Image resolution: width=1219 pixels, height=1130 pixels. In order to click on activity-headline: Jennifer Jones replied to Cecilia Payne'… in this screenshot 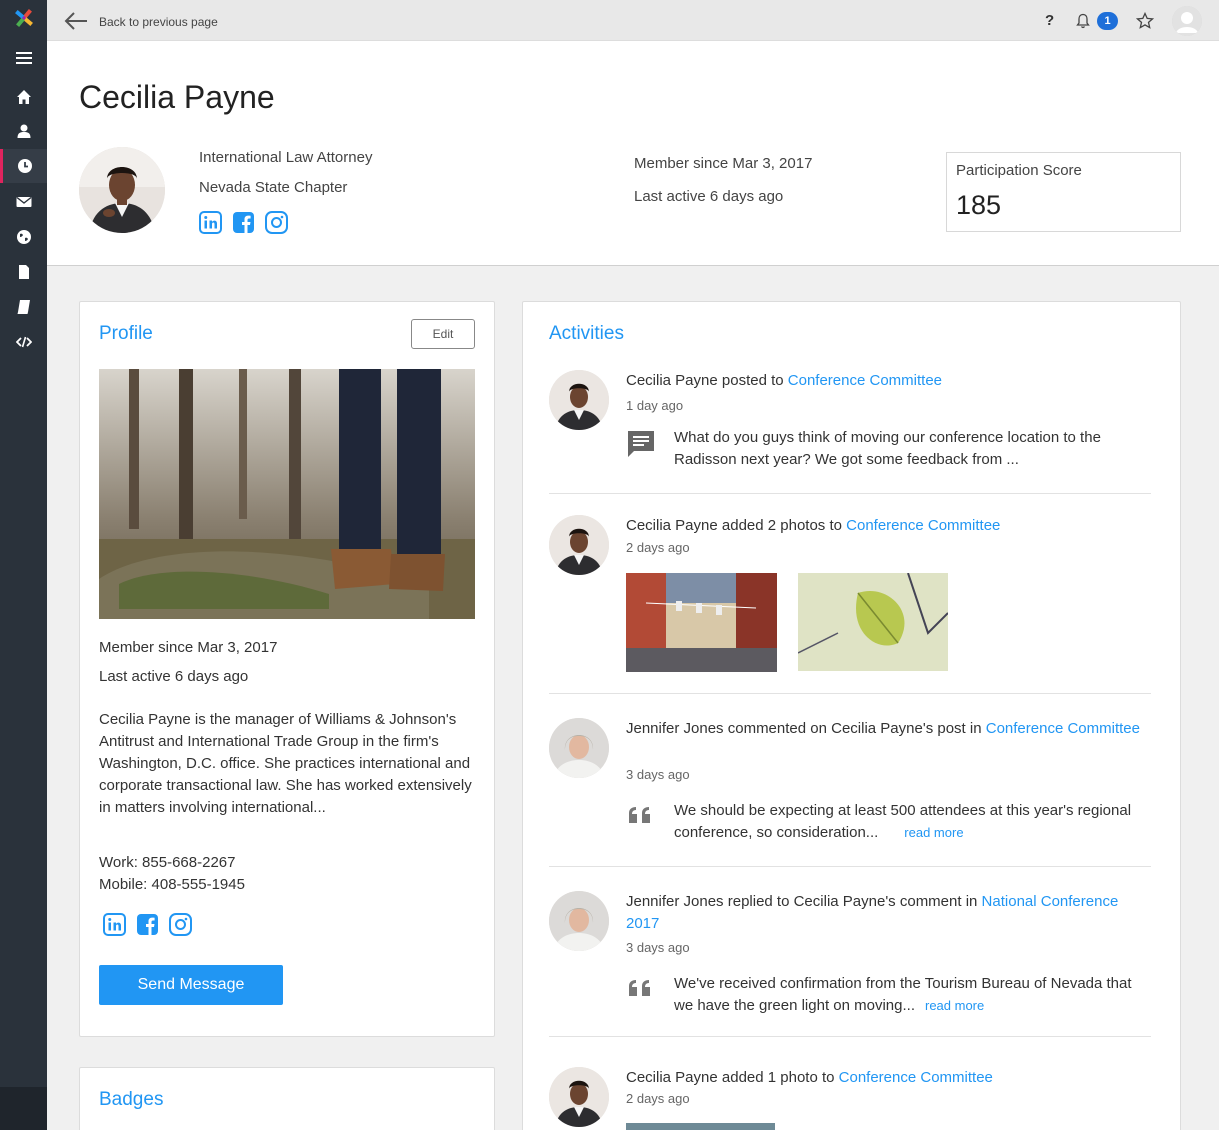, I will do `click(886, 913)`.